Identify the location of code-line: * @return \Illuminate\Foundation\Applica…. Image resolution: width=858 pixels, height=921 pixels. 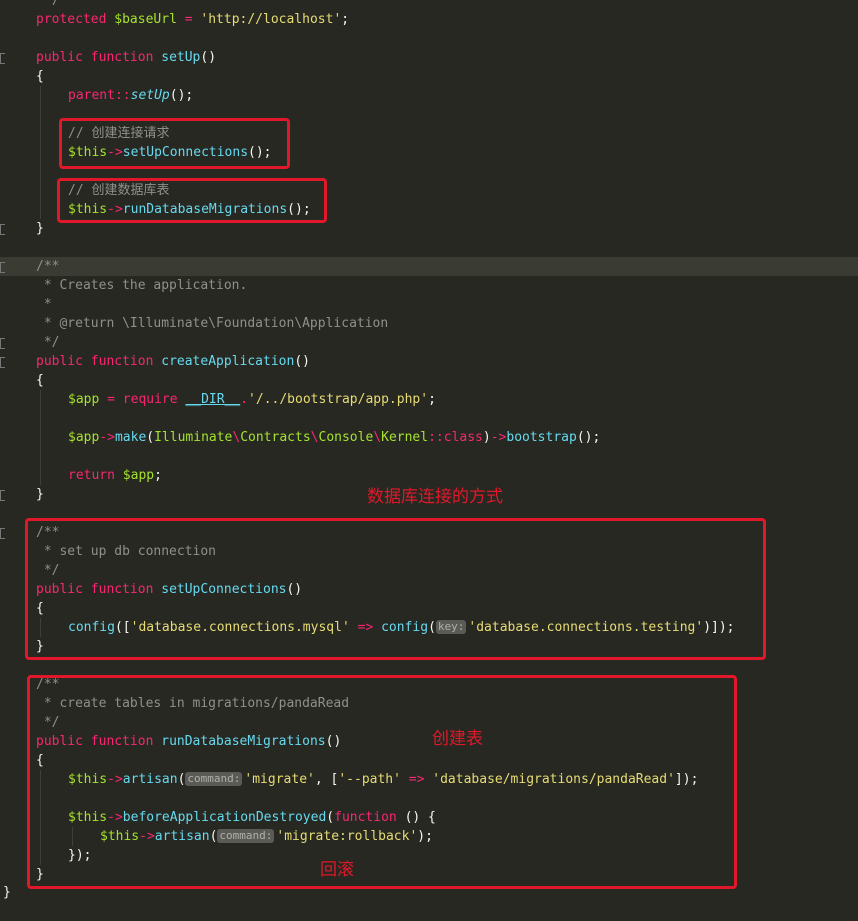
(429, 323).